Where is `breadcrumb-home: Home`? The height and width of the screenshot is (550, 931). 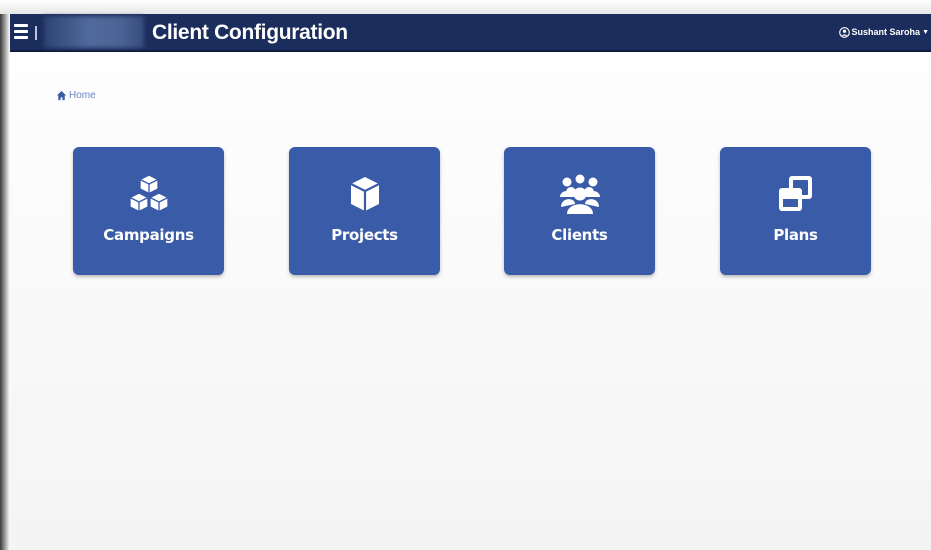 breadcrumb-home: Home is located at coordinates (76, 95).